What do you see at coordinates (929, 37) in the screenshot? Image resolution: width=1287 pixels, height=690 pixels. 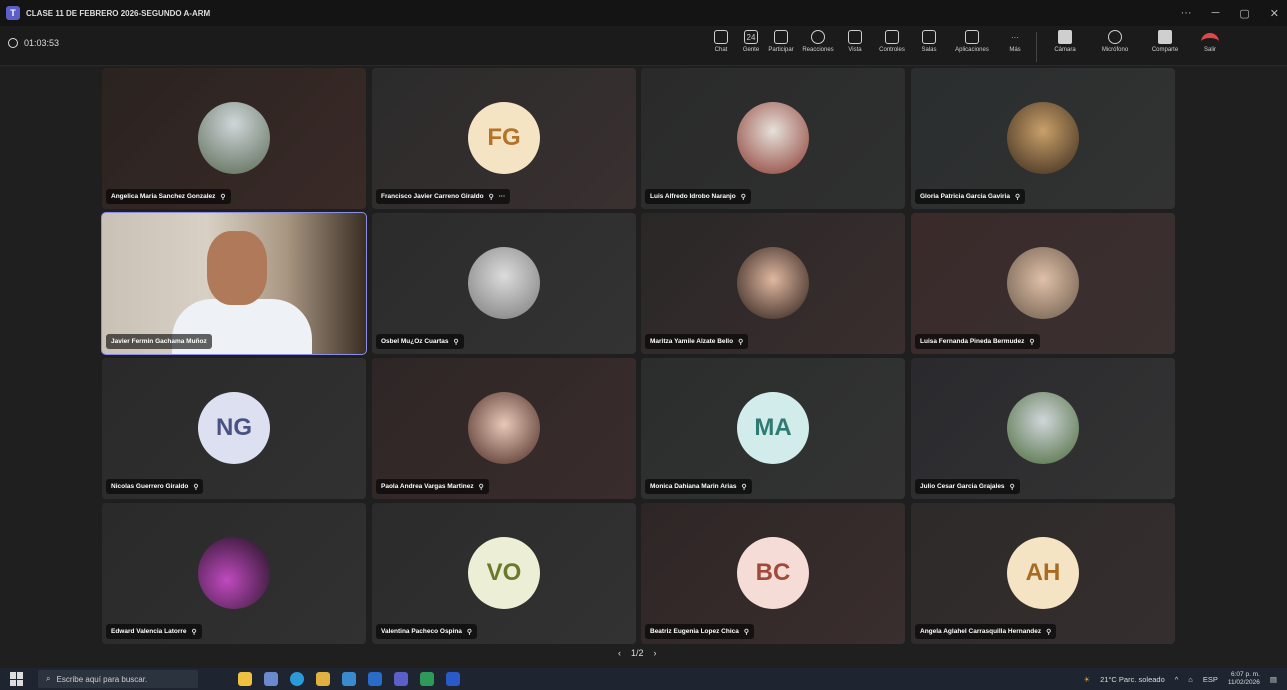 I see `rooms-icon` at bounding box center [929, 37].